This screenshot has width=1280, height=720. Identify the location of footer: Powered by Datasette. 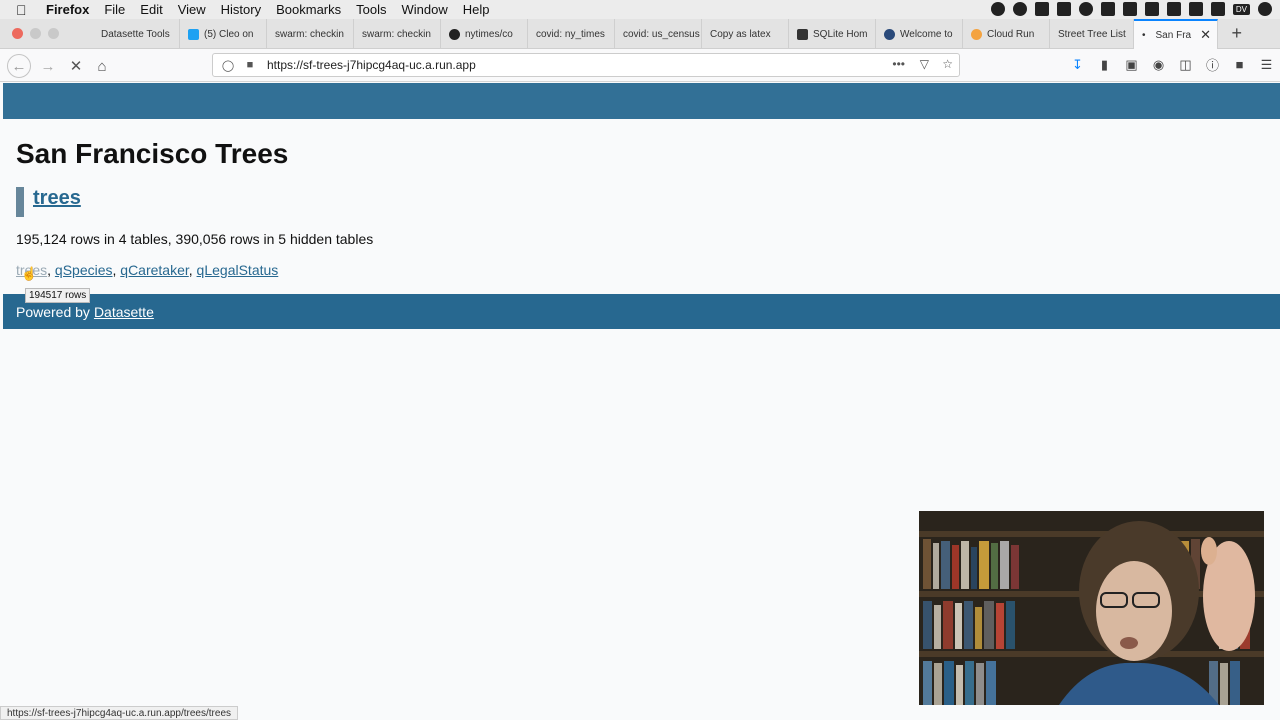
(641, 311).